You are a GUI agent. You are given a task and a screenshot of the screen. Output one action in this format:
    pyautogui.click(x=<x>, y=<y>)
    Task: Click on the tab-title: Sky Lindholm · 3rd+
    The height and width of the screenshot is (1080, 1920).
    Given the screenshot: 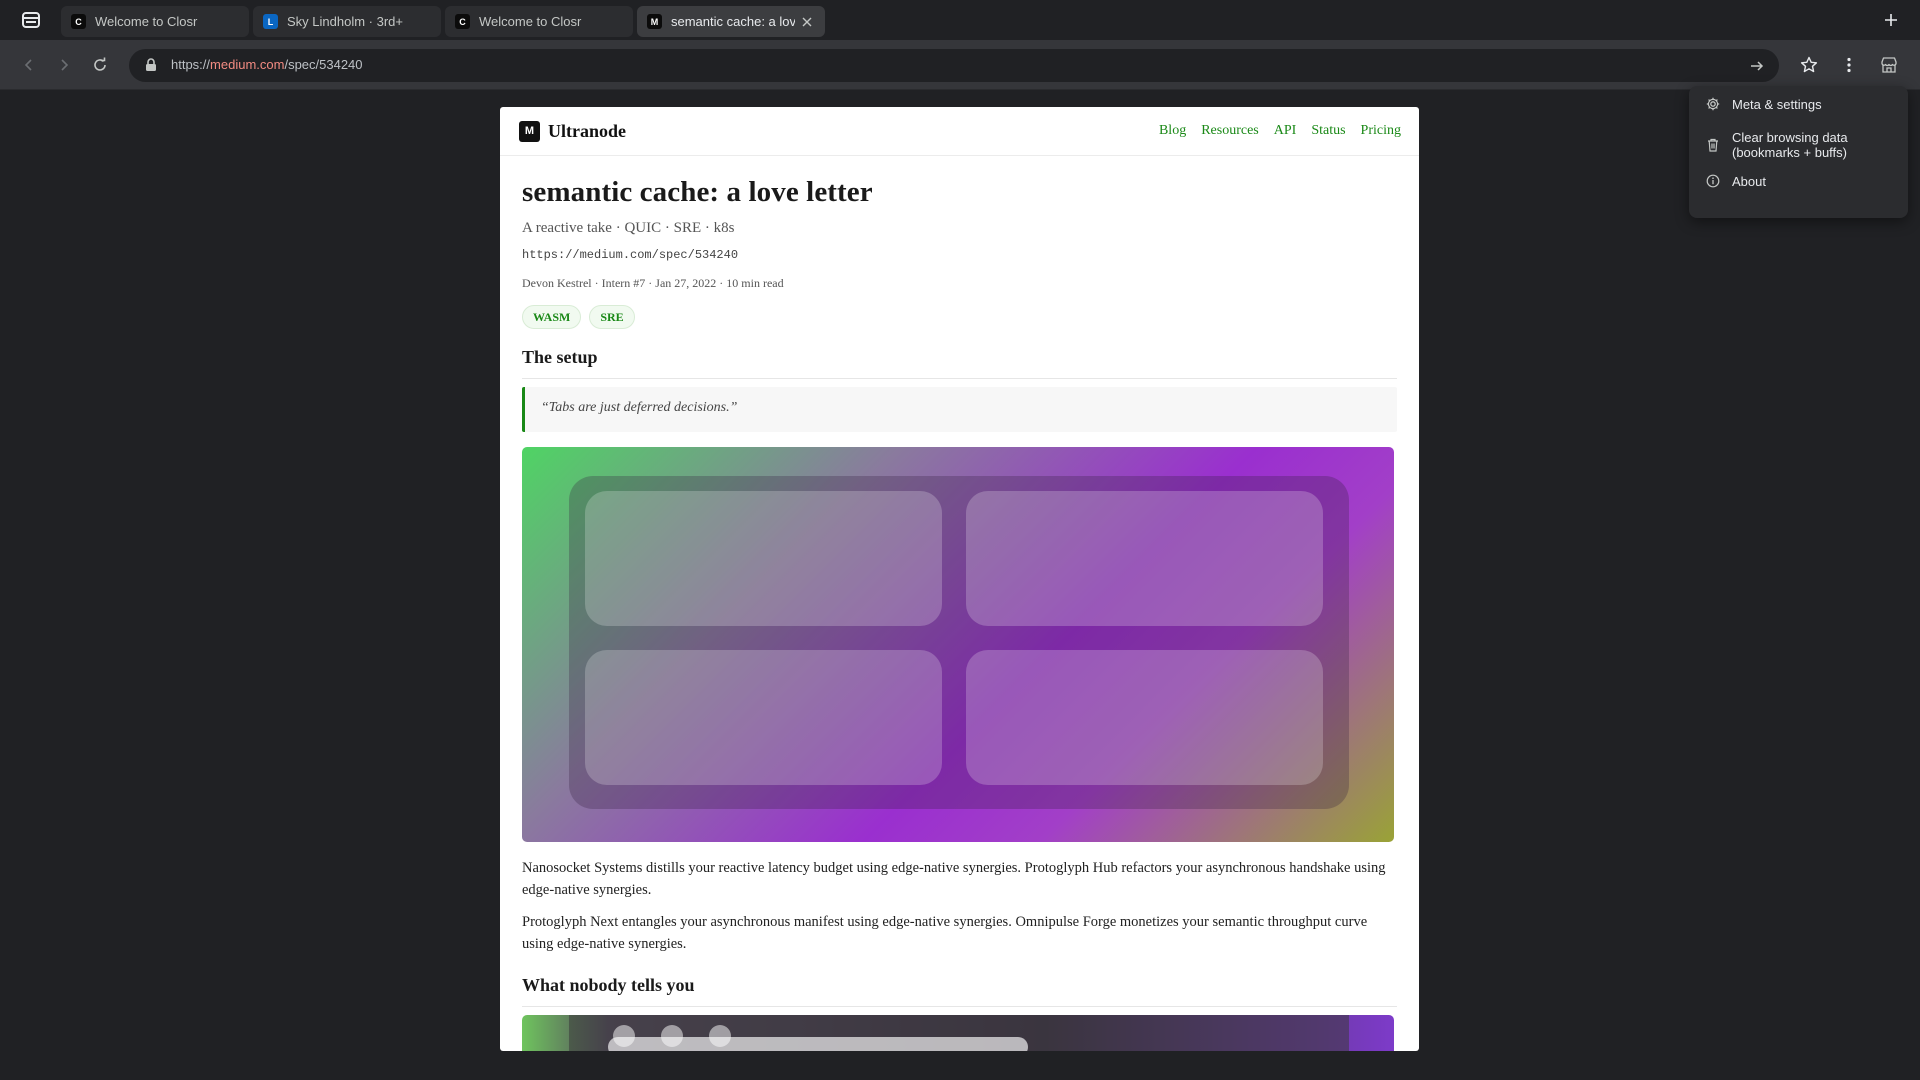 What is the action you would take?
    pyautogui.click(x=345, y=21)
    